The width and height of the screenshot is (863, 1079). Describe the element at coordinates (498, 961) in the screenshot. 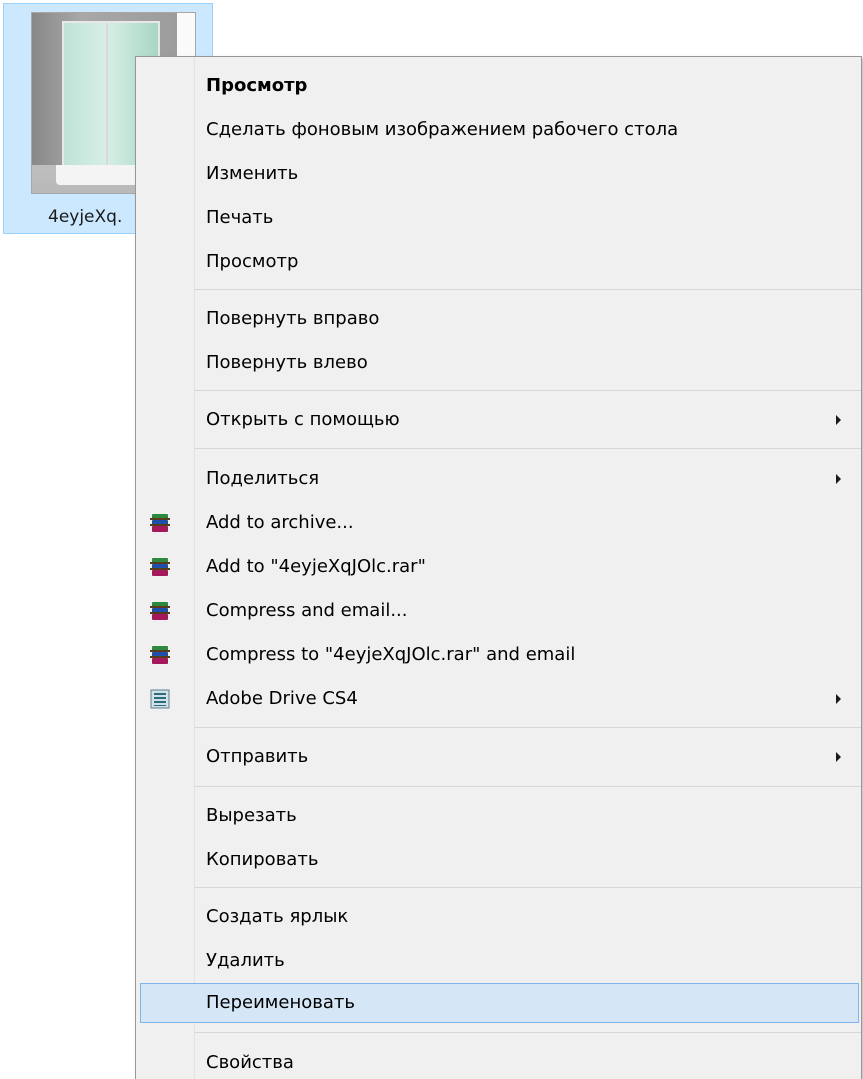

I see `menu-item-delete: Удалить` at that location.